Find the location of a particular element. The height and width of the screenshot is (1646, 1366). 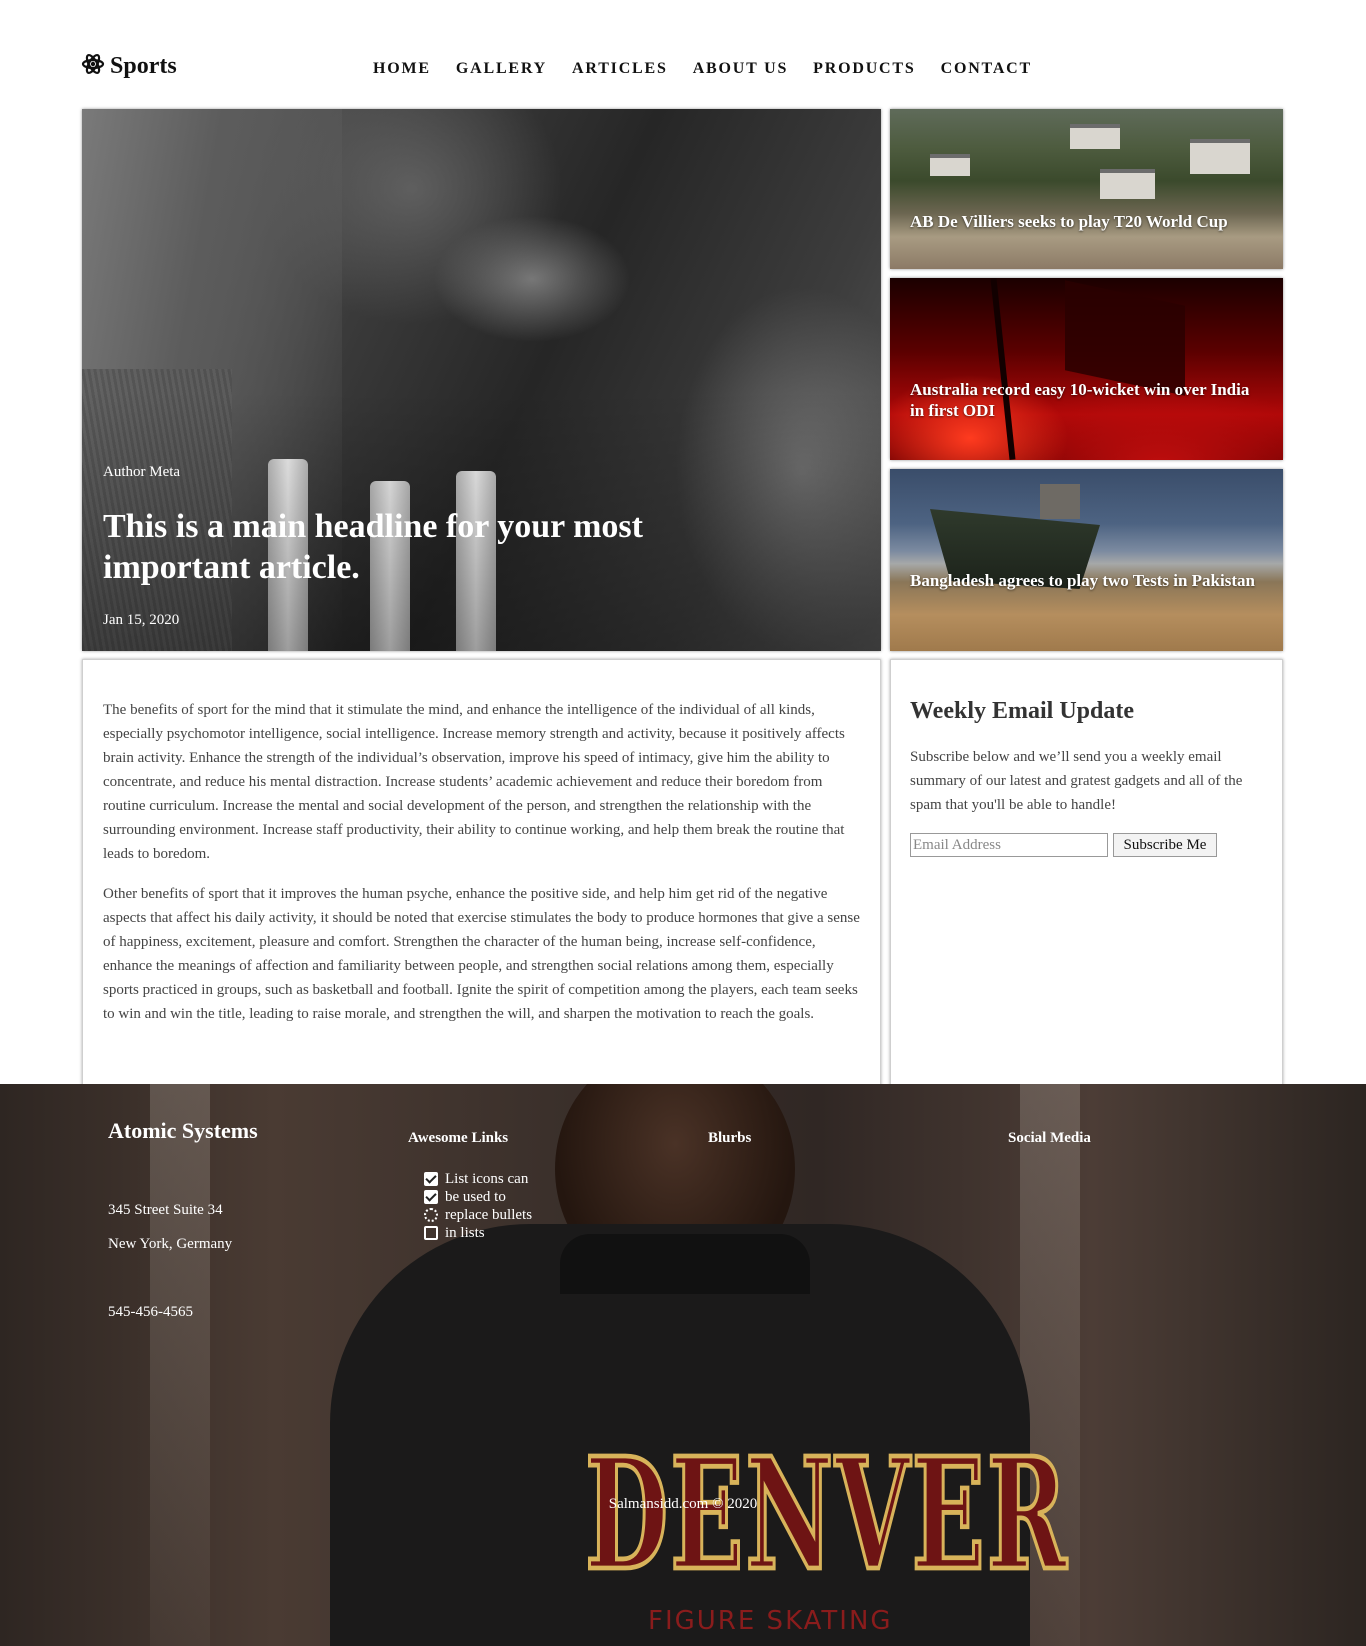

footer-address-line-2: New York, Germany is located at coordinates (170, 1244).